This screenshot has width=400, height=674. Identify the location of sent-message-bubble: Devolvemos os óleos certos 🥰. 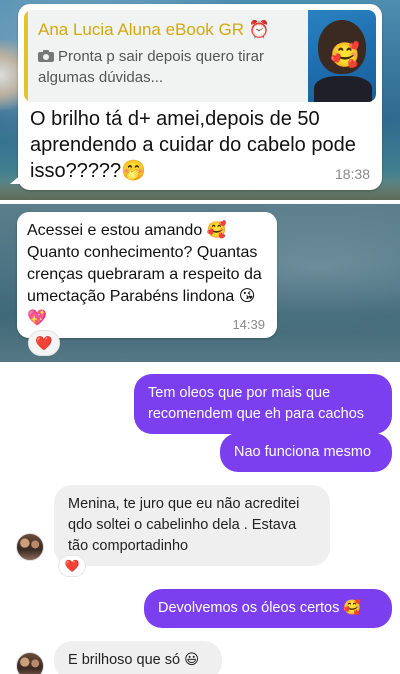
(268, 608).